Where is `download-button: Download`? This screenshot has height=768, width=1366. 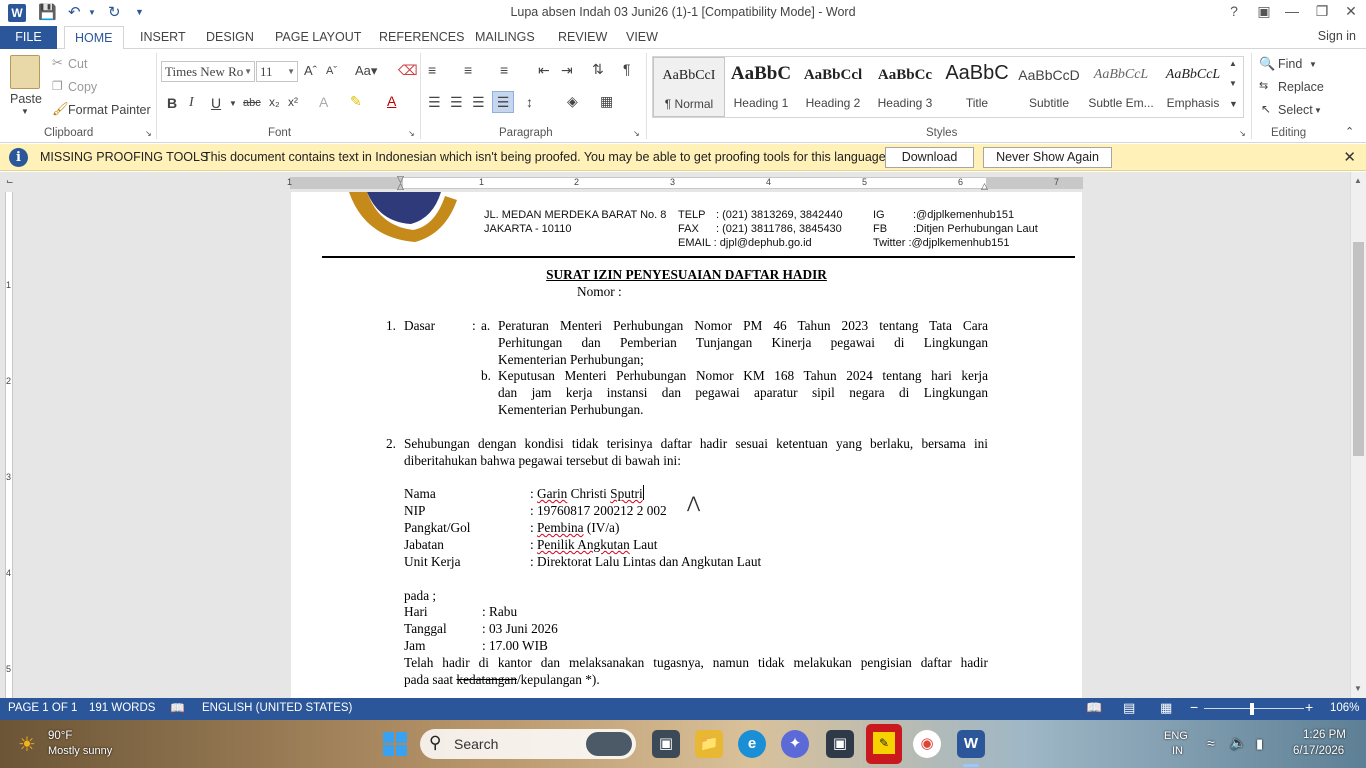 download-button: Download is located at coordinates (929, 157).